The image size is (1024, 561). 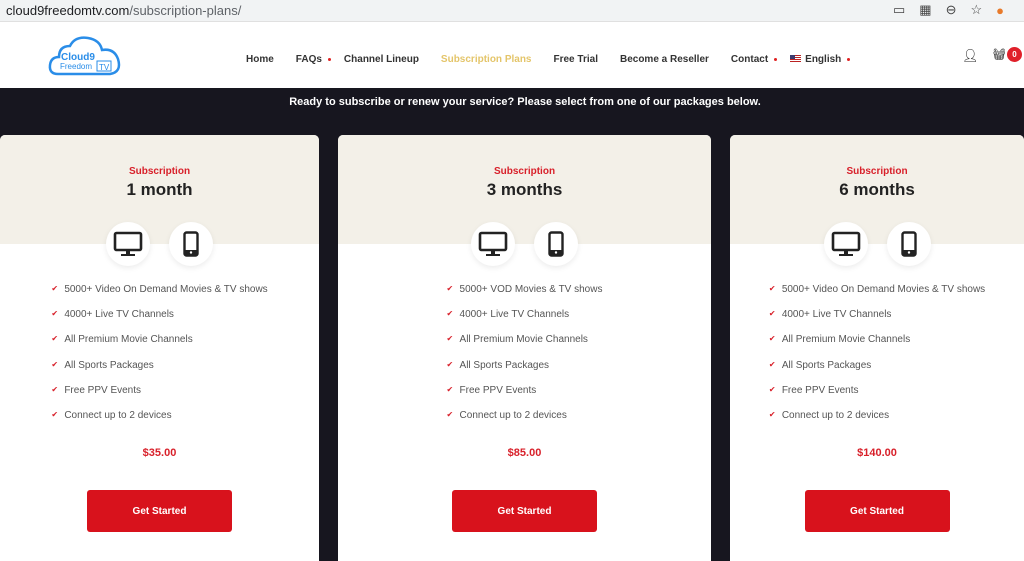 I want to click on nav-language: English, so click(x=820, y=59).